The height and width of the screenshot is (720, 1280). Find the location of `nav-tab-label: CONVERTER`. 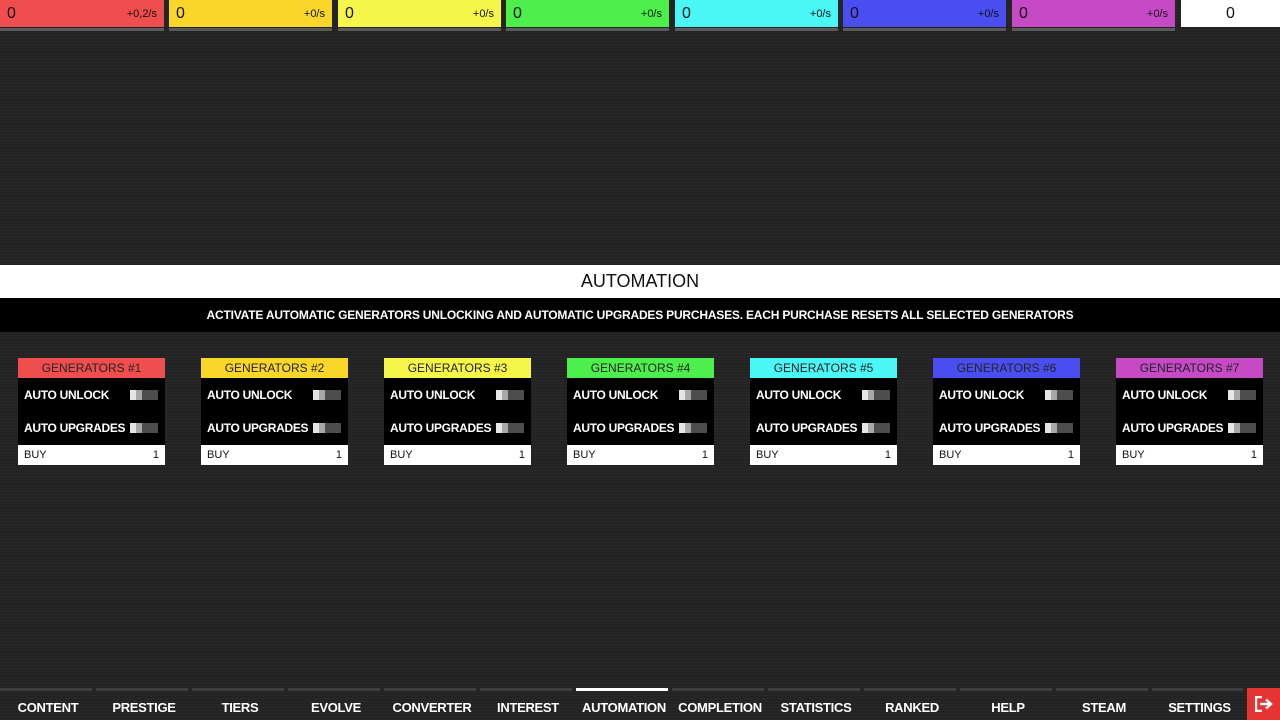

nav-tab-label: CONVERTER is located at coordinates (432, 707).